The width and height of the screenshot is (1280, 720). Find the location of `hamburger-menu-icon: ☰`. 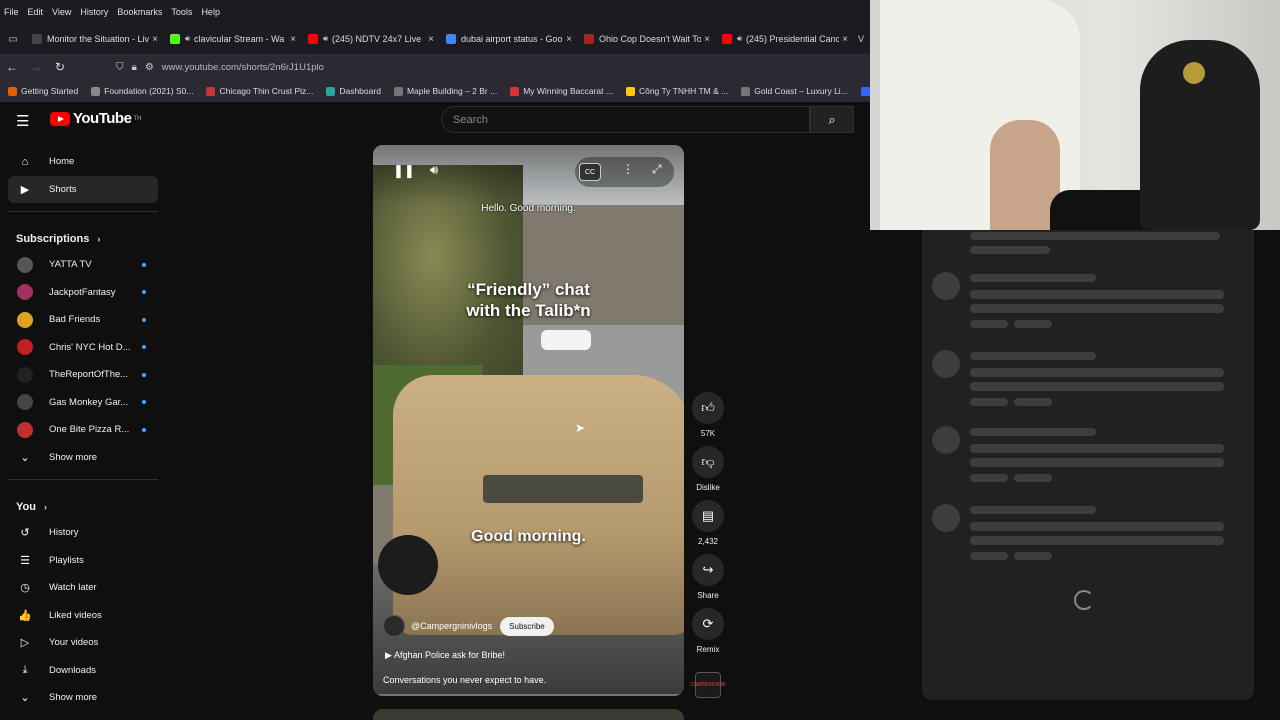

hamburger-menu-icon: ☰ is located at coordinates (24, 121).